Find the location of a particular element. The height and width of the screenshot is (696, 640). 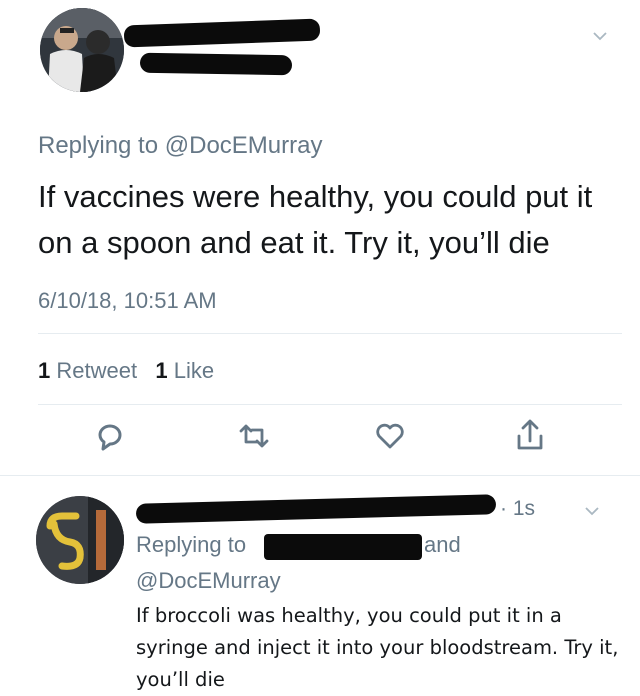

retweet-icon is located at coordinates (254, 436).